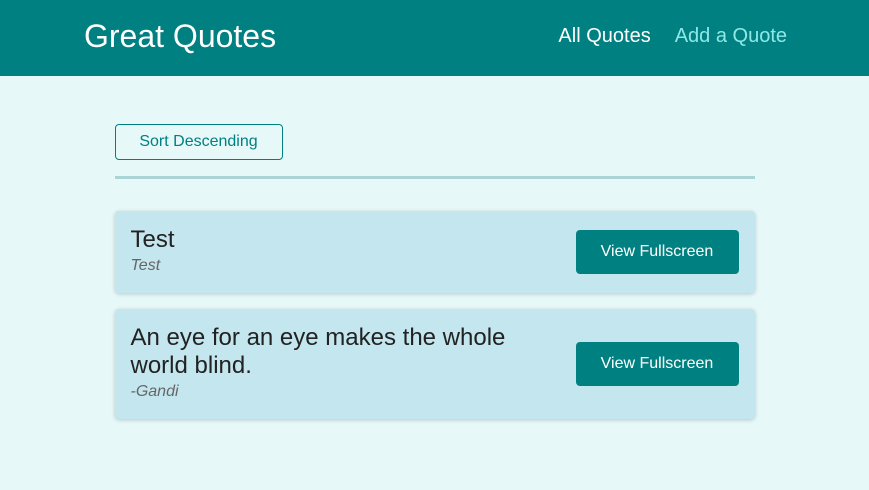  I want to click on nav-link-all-quotes: All Quotes, so click(604, 36).